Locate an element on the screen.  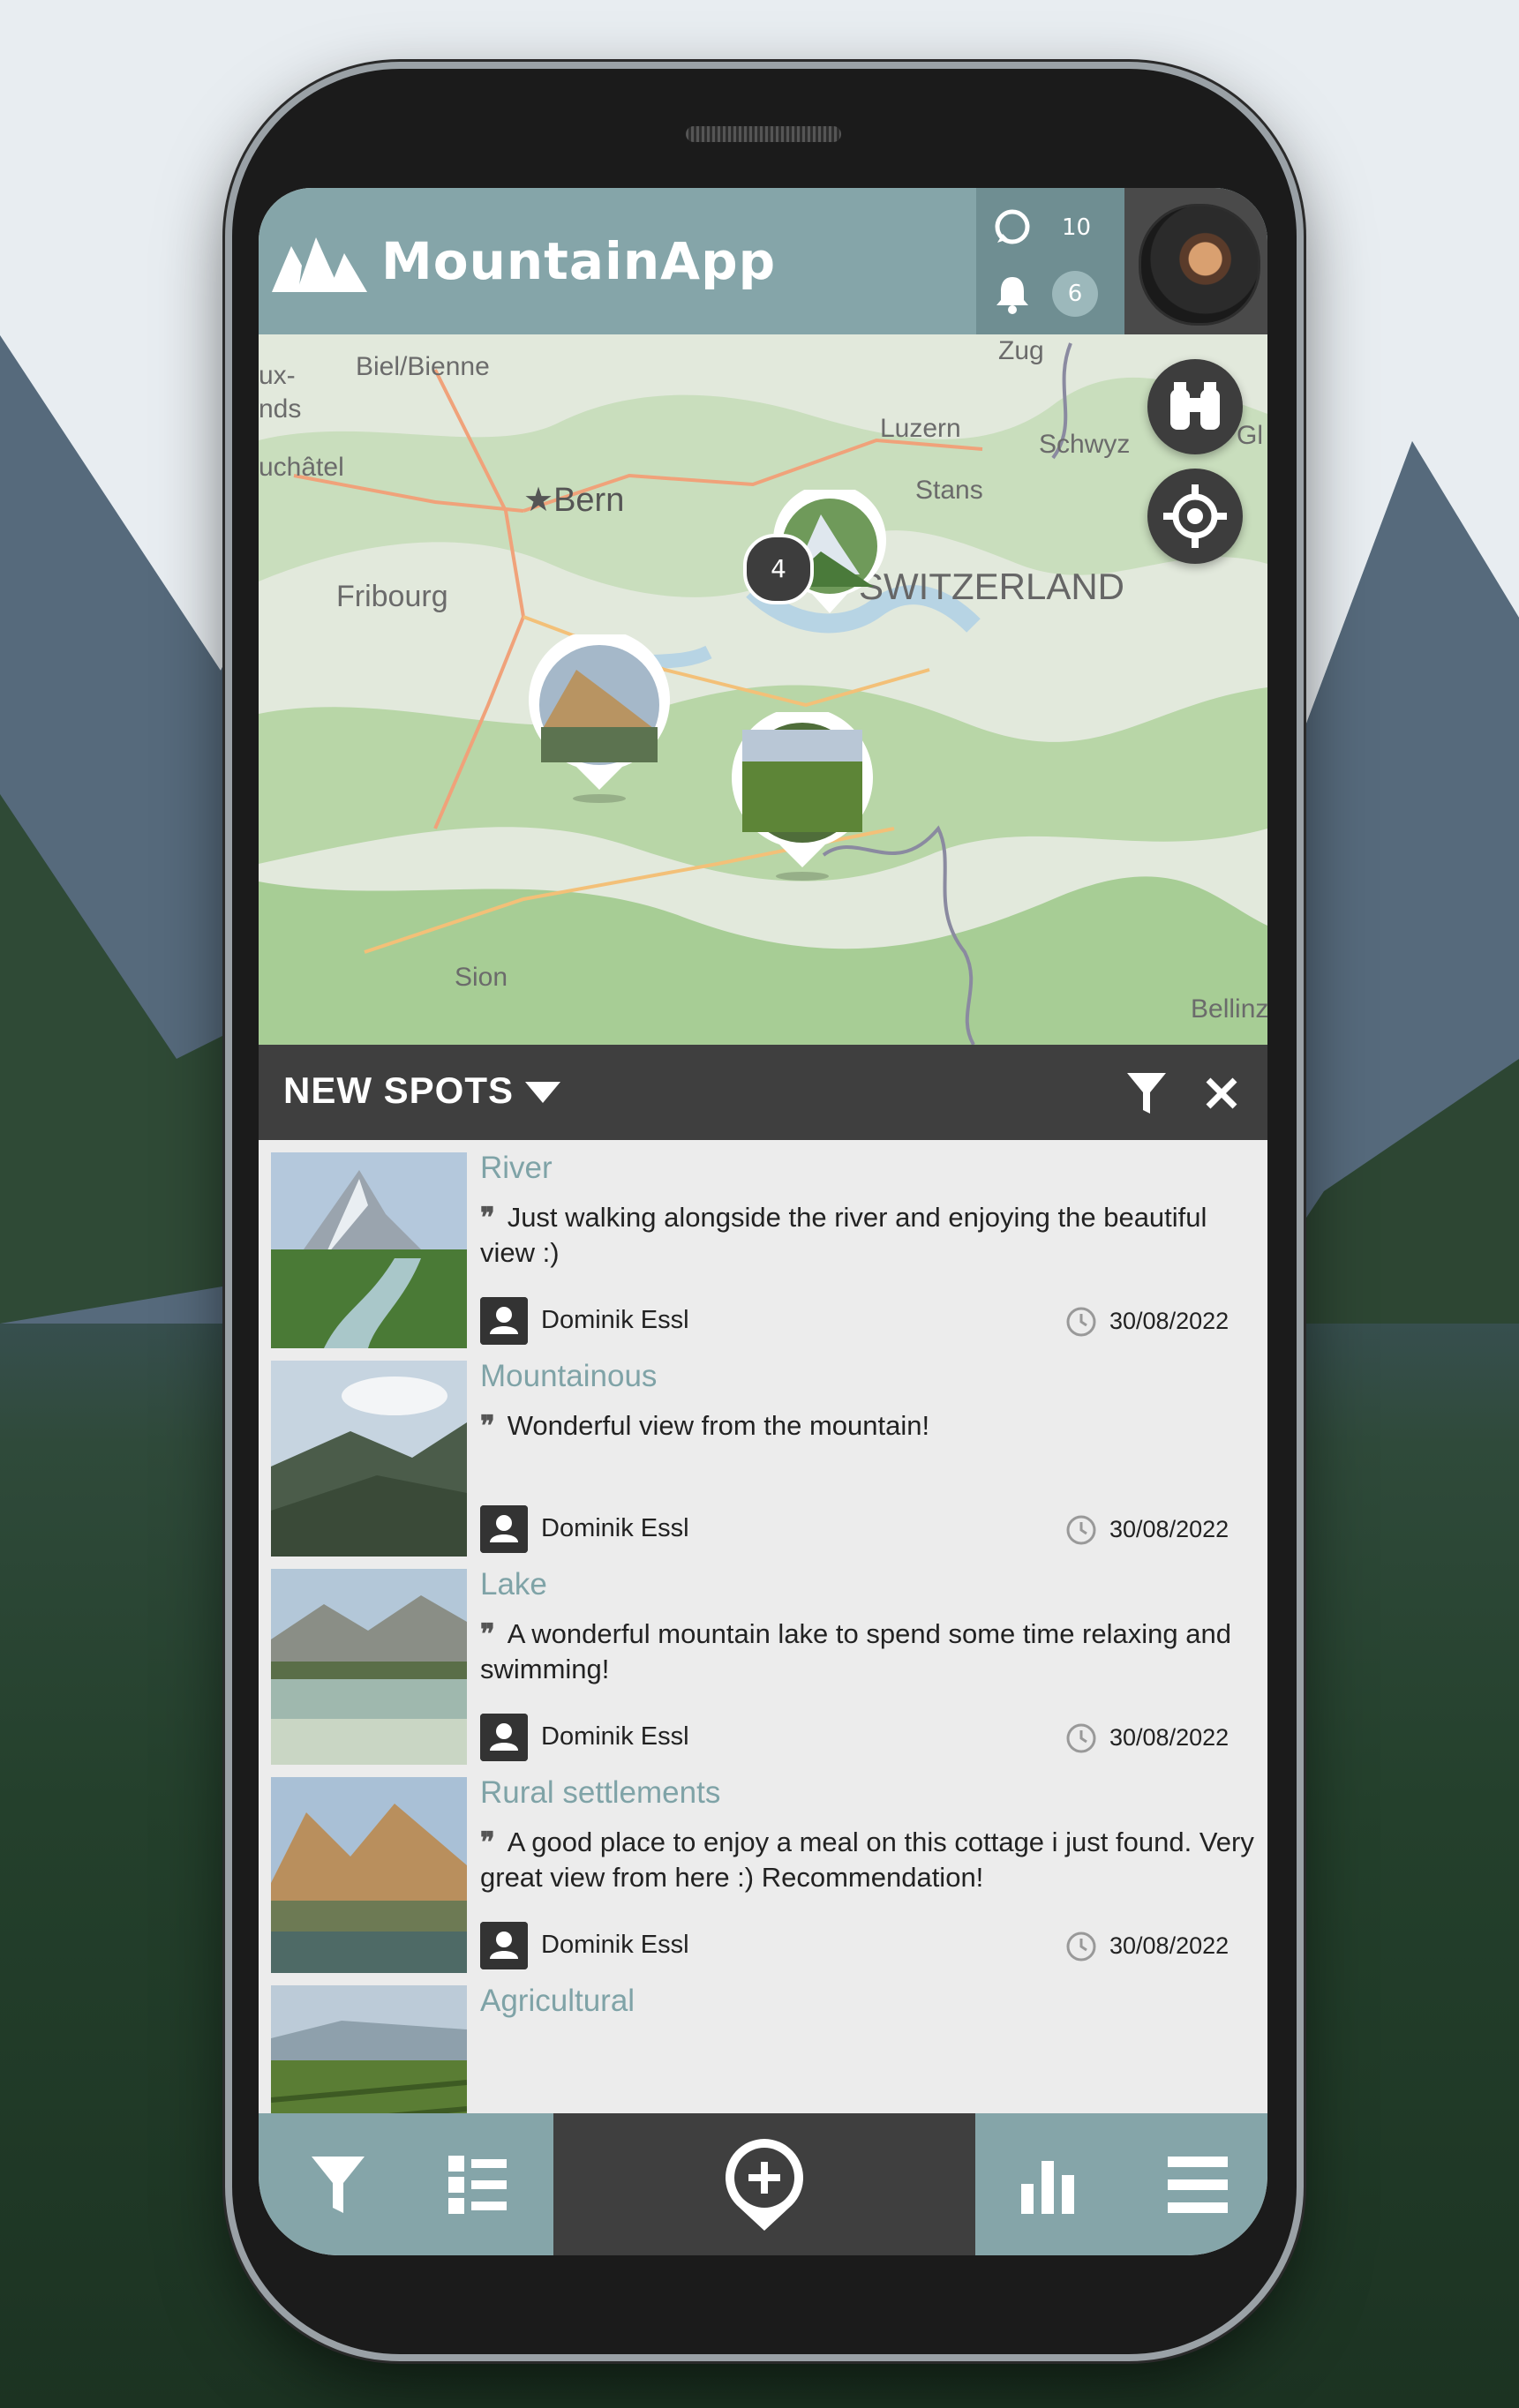
app-name: MountainApp is located at coordinates (579, 261).